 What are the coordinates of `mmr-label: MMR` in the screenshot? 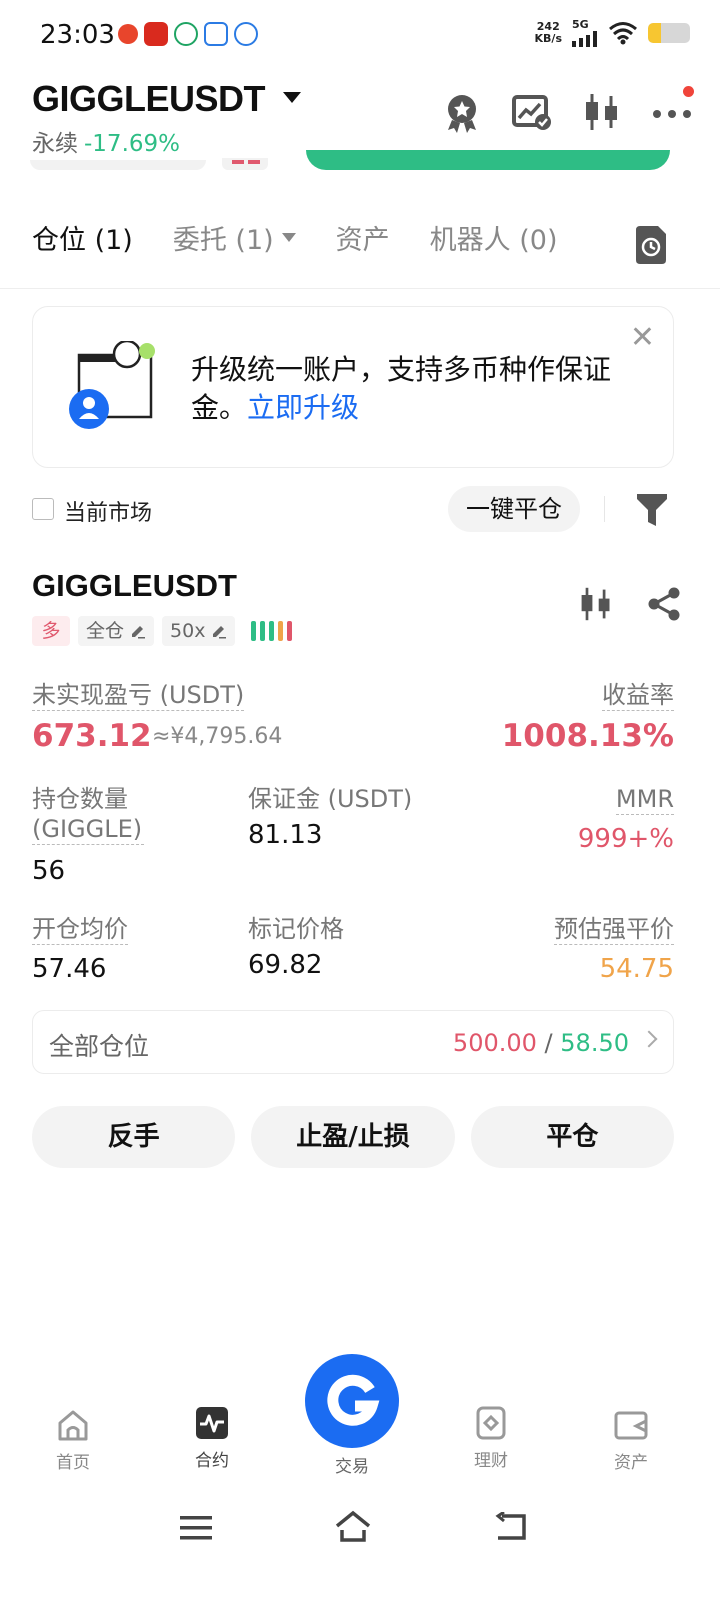 It's located at (644, 799).